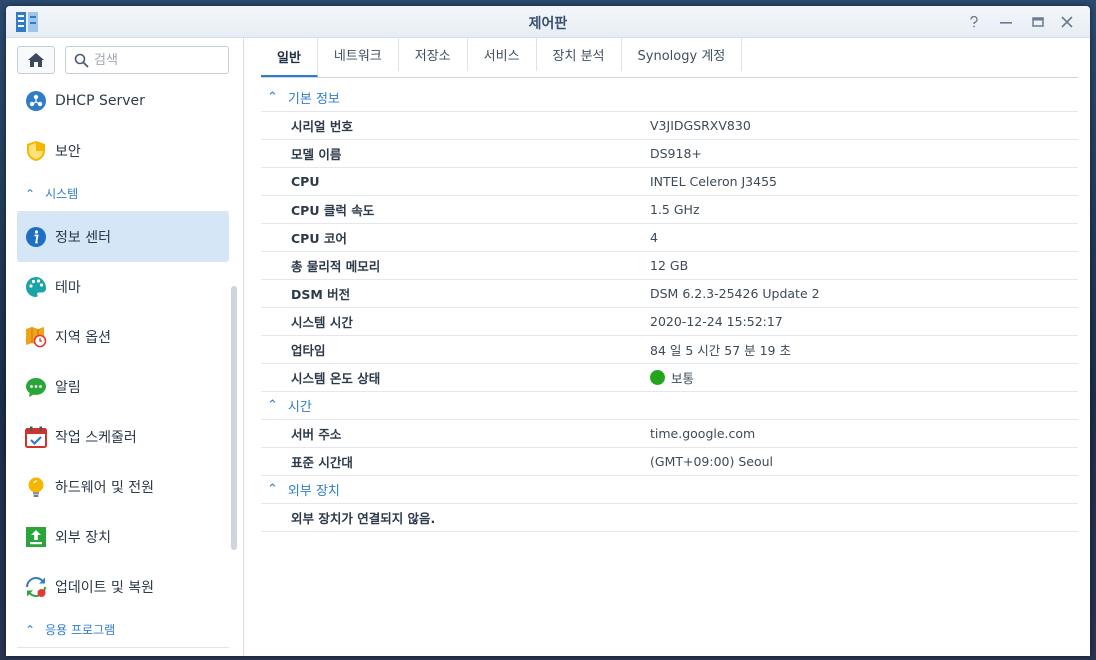 The image size is (1096, 660). What do you see at coordinates (36, 151) in the screenshot?
I see `security-shield-icon` at bounding box center [36, 151].